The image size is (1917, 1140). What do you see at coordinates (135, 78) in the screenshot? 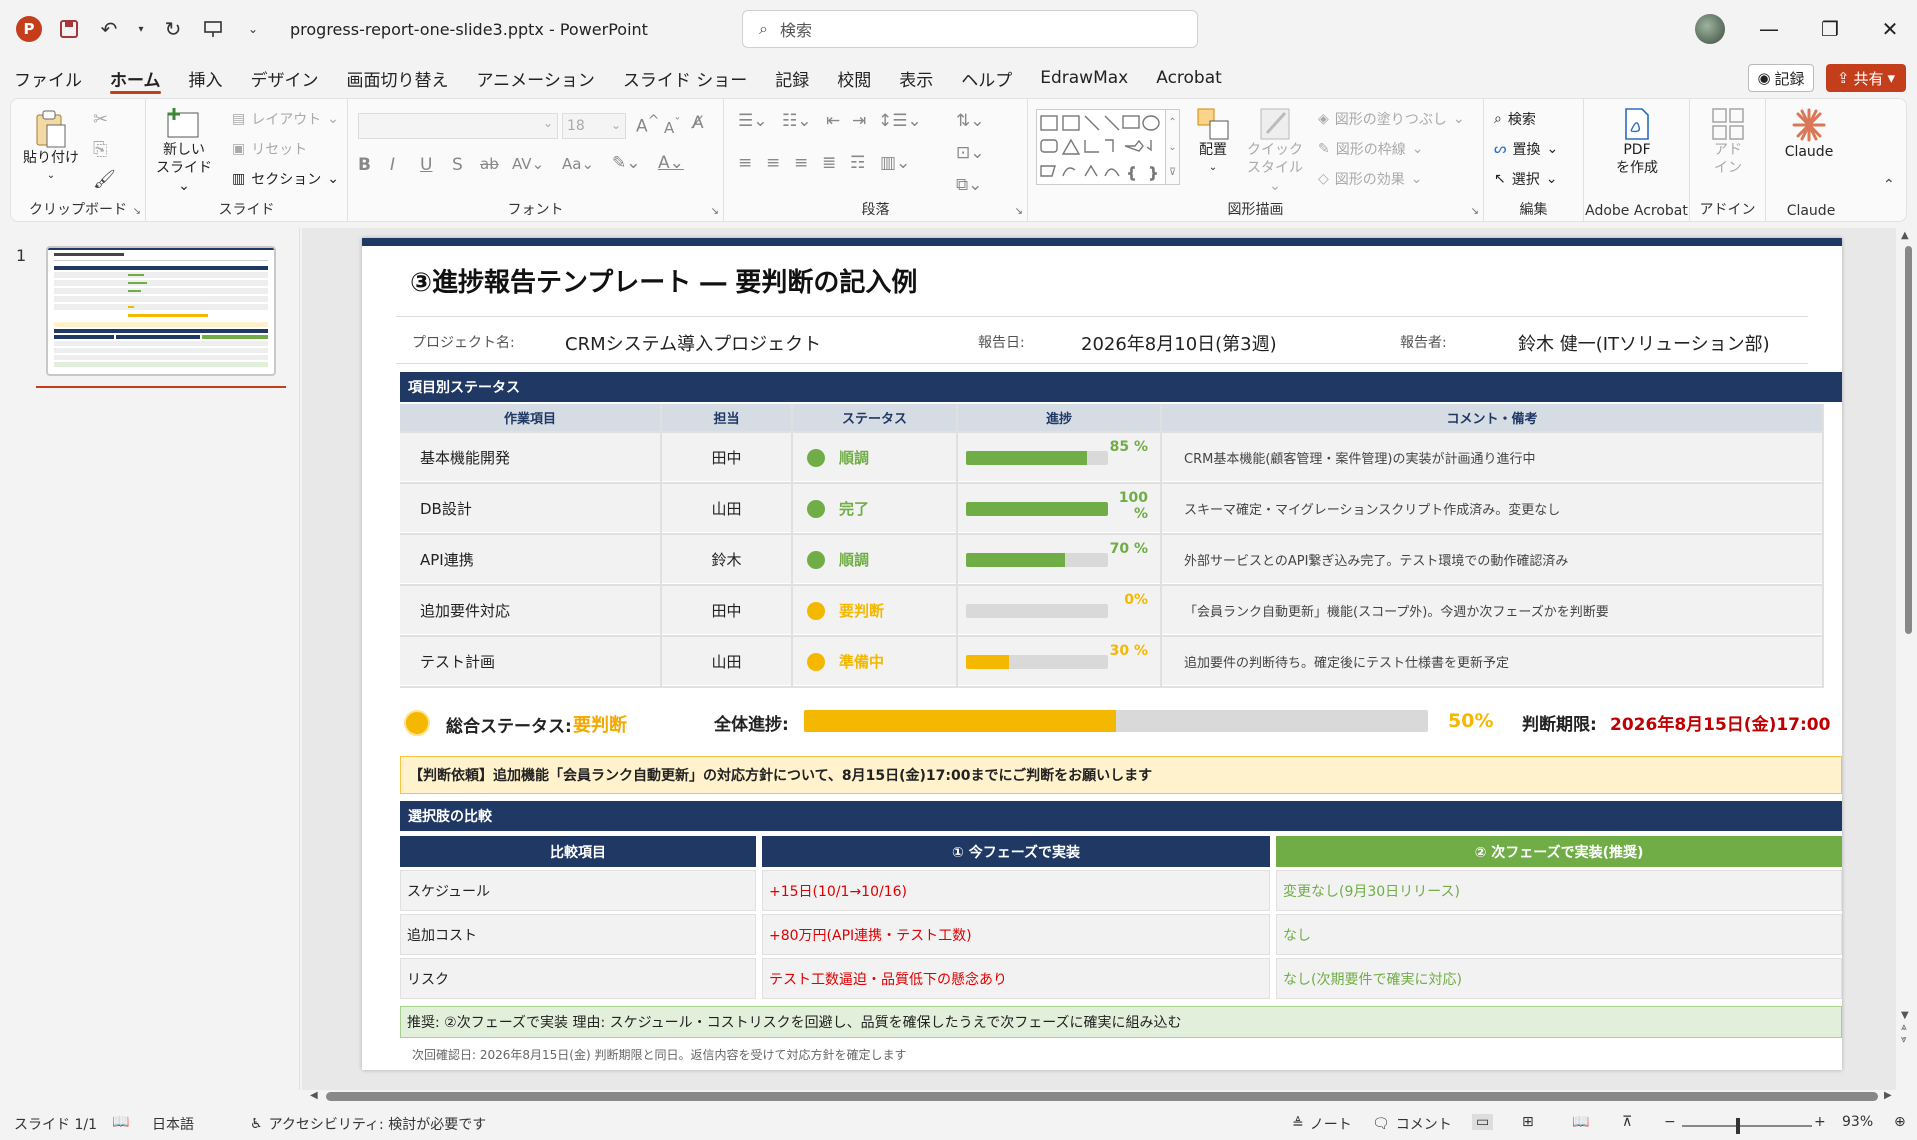
I see `tab-1: ホーム` at bounding box center [135, 78].